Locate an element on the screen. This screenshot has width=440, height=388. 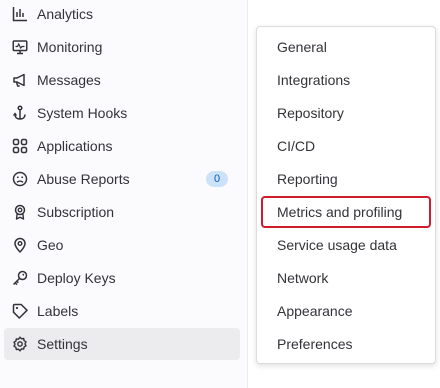
flyout-item-label: Network is located at coordinates (303, 278).